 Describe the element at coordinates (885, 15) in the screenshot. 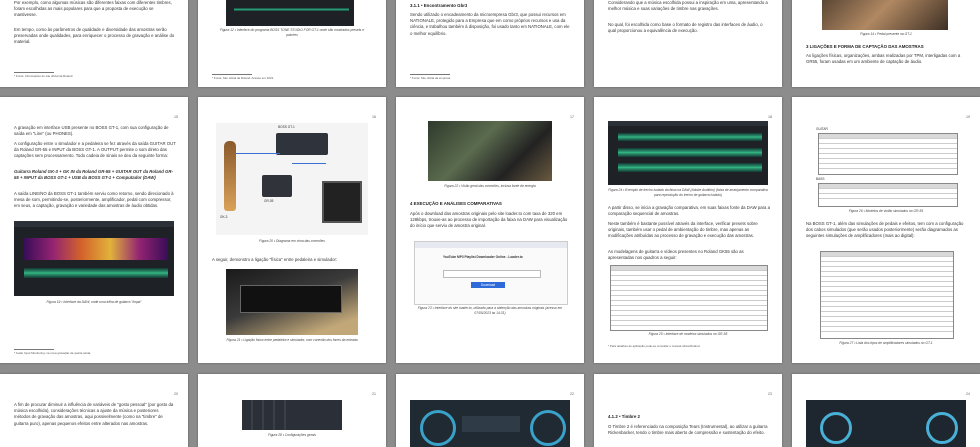

I see `photo-image` at that location.